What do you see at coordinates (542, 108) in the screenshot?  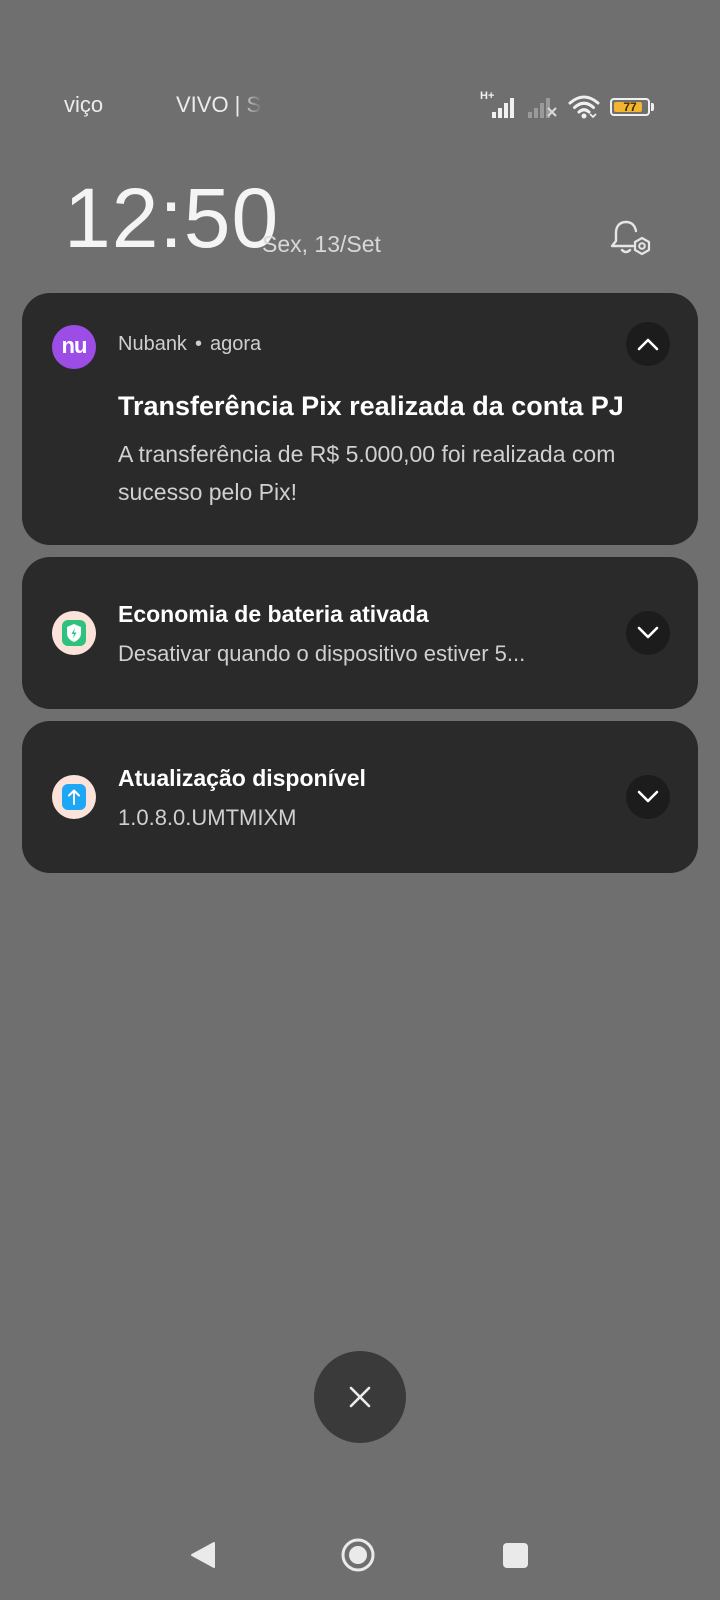 I see `signal-no-service-icon` at bounding box center [542, 108].